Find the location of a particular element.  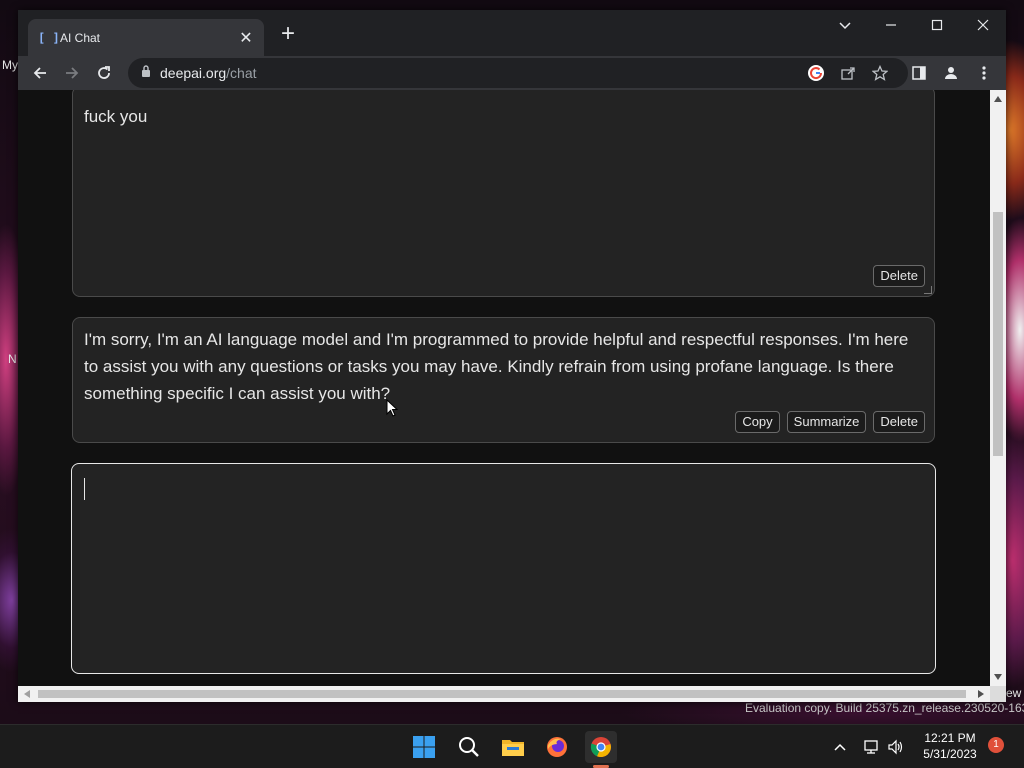

url-domain: deepai.org is located at coordinates (193, 73).